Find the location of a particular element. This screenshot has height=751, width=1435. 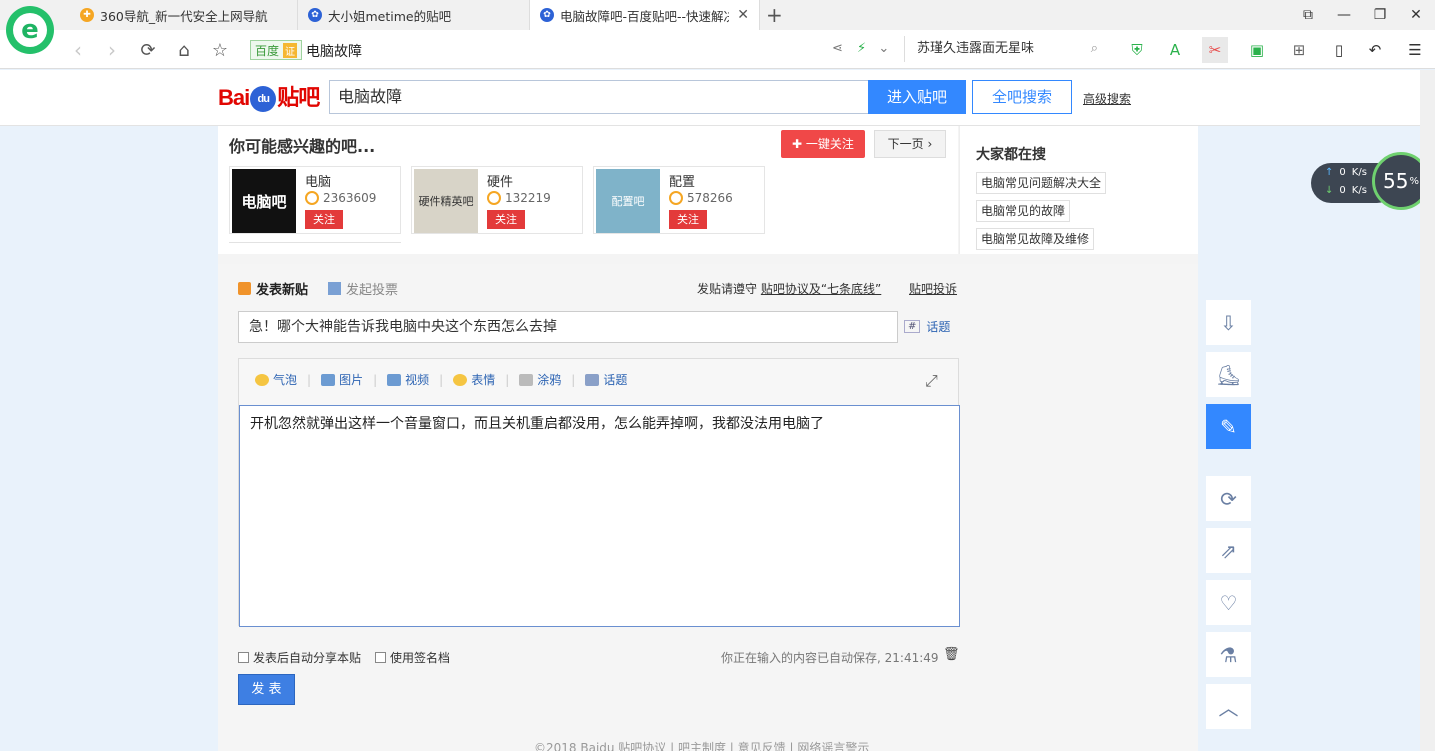

topic-button: # 话题 is located at coordinates (927, 326).